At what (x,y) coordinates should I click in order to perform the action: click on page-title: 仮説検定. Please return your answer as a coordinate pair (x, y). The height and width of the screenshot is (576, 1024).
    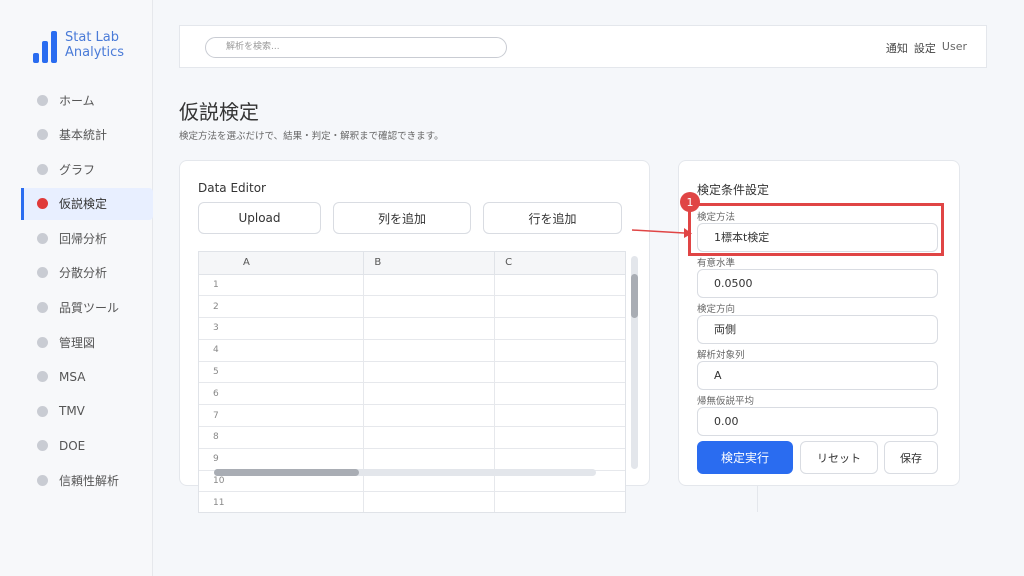
    Looking at the image, I should click on (219, 112).